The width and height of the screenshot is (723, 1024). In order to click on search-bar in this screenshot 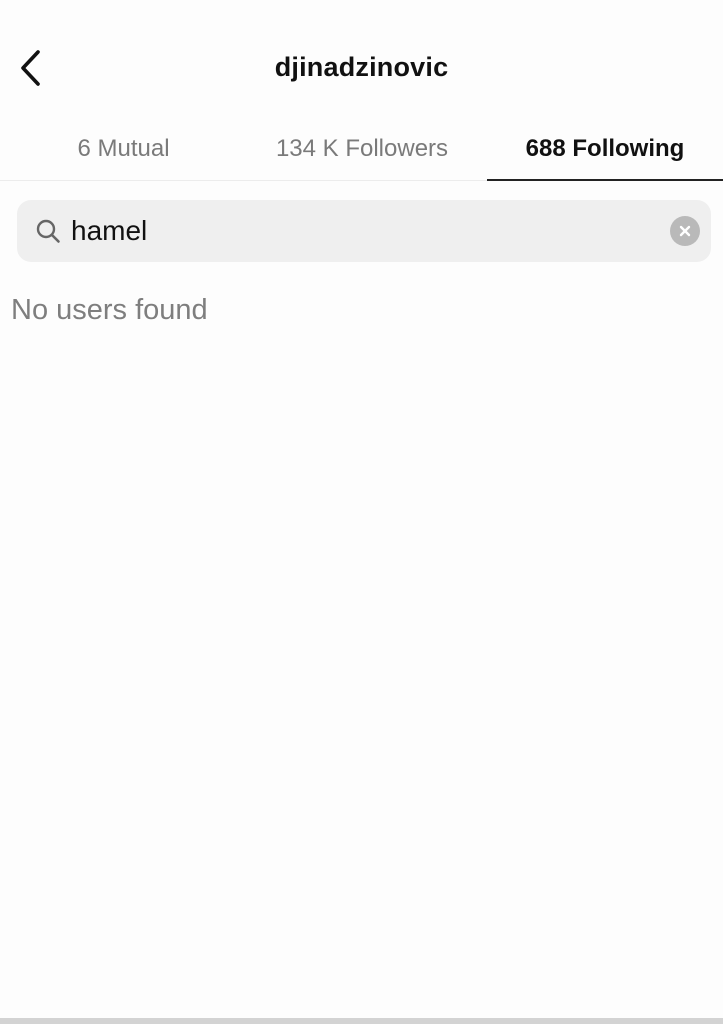, I will do `click(364, 231)`.